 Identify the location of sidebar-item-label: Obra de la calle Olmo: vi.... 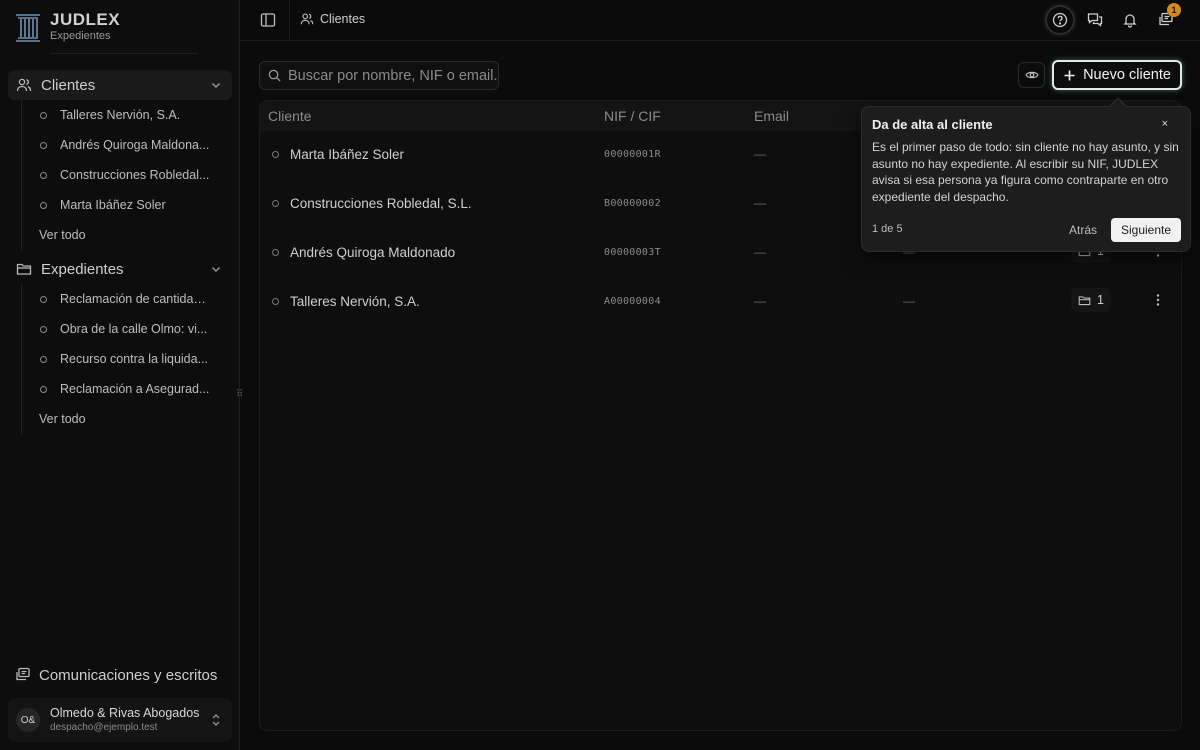
(134, 329).